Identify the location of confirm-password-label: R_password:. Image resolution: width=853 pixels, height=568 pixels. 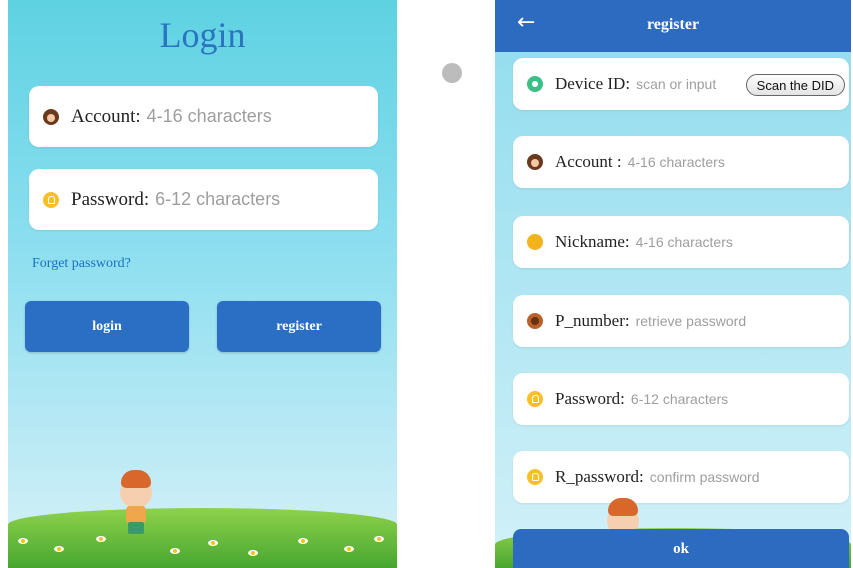
(599, 476).